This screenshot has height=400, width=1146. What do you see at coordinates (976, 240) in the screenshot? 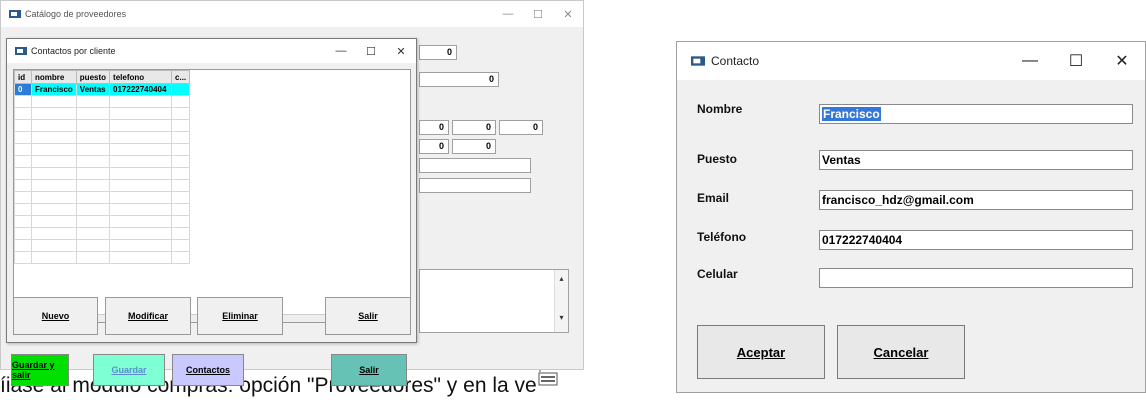
I see `telefono-field: 017222740404` at bounding box center [976, 240].